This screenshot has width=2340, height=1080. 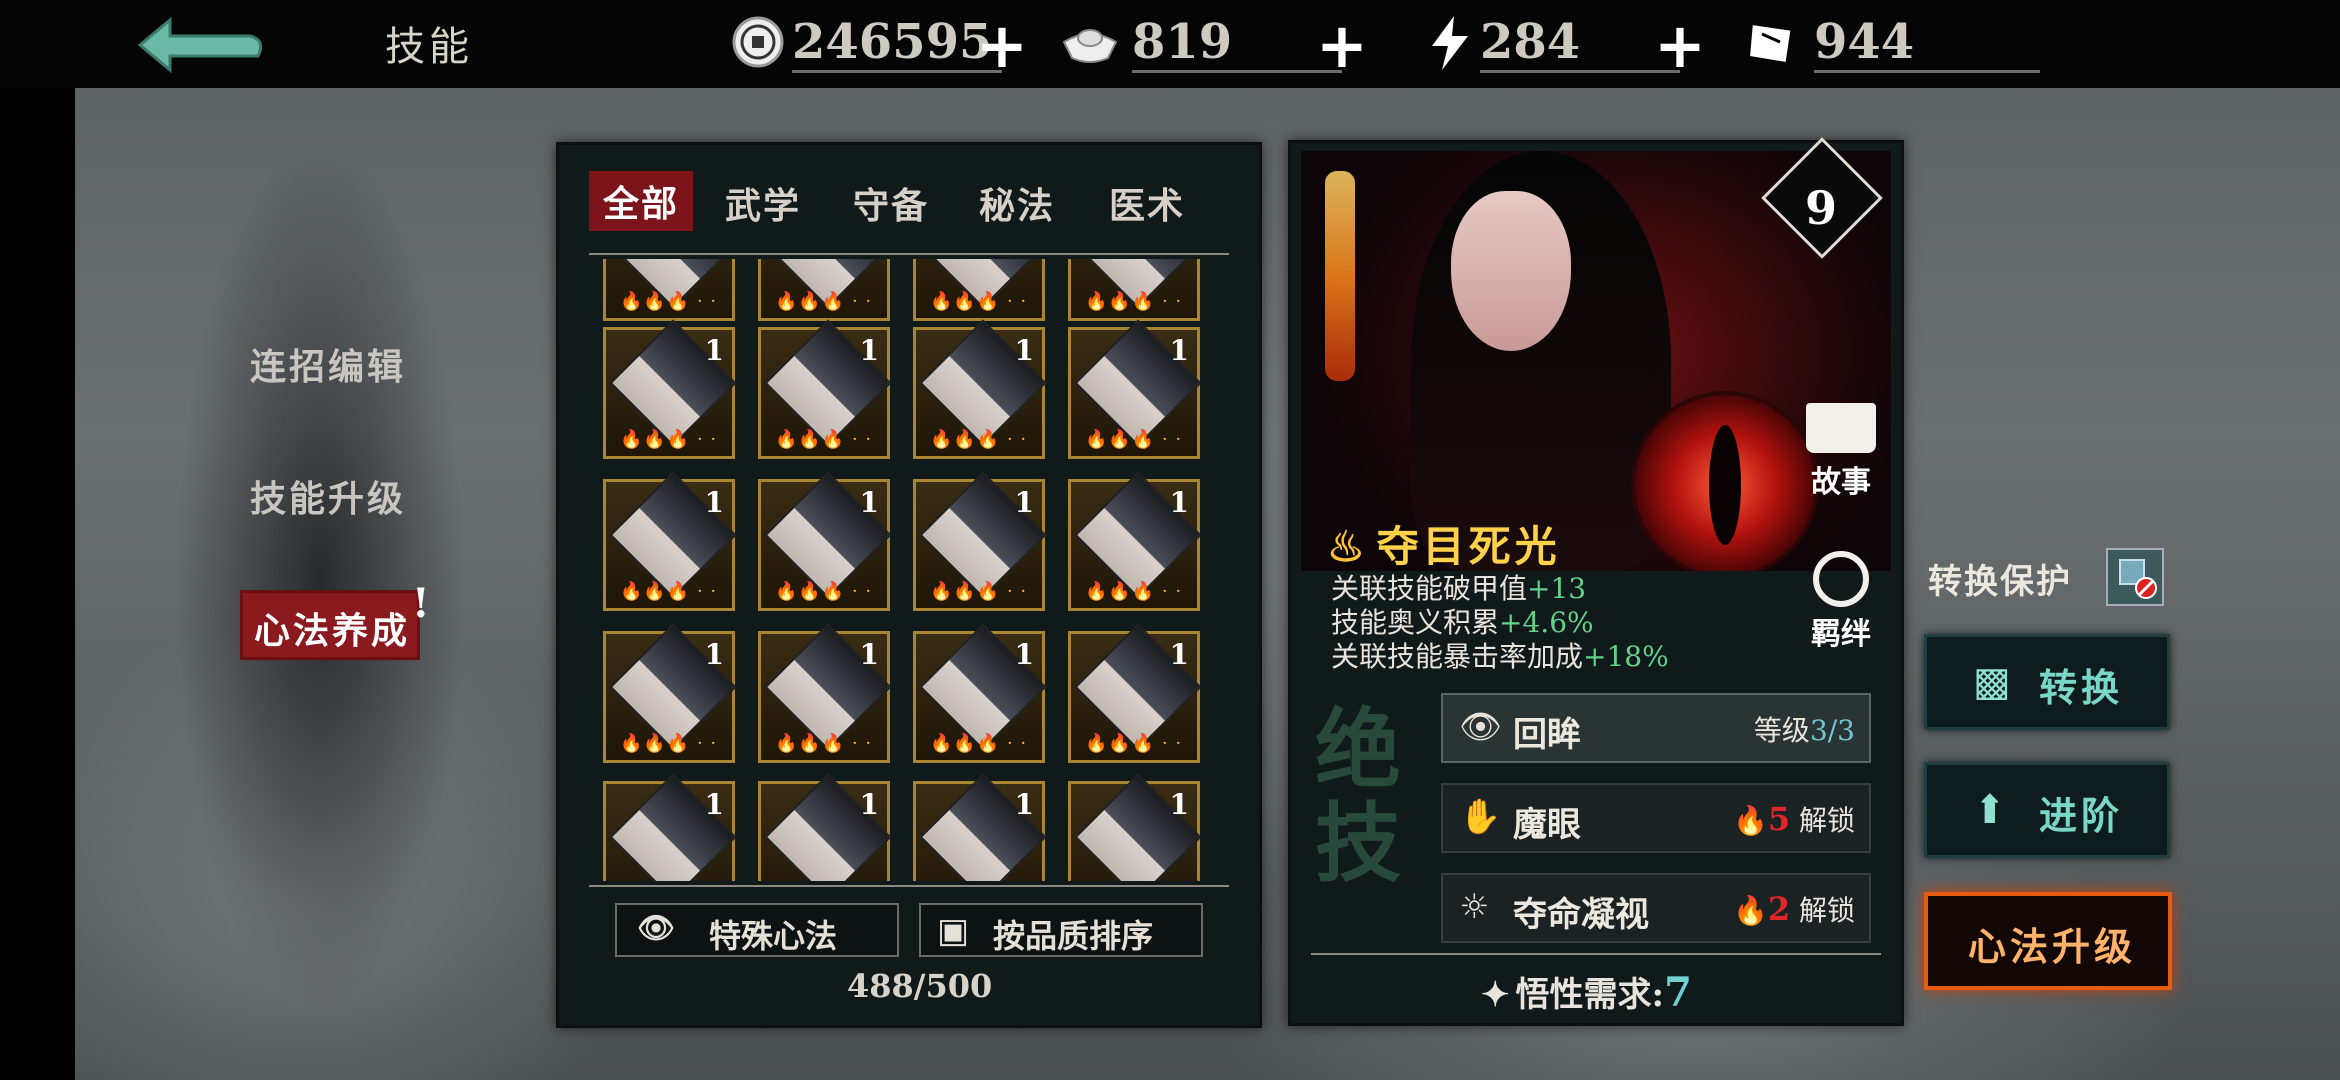 What do you see at coordinates (1794, 909) in the screenshot?
I see `skill-row-unlock: 🔥2 解锁` at bounding box center [1794, 909].